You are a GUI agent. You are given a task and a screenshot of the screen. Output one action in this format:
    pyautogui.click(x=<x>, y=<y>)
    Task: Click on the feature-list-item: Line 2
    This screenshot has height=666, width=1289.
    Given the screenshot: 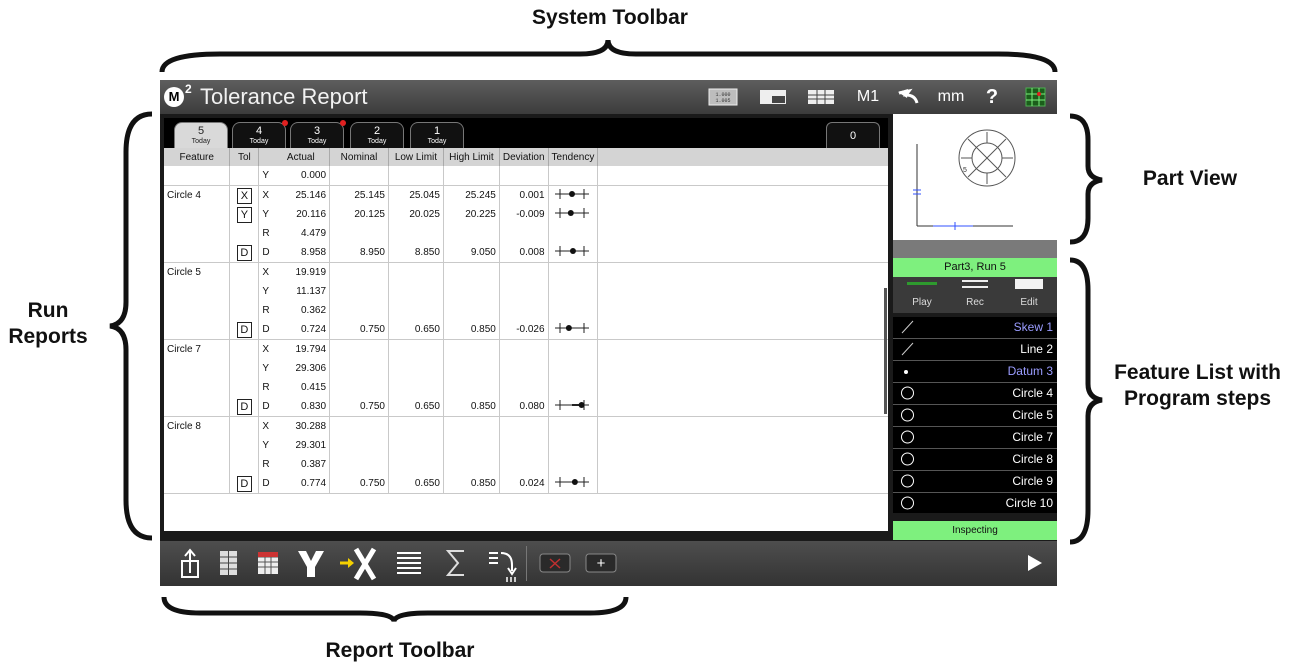 What is the action you would take?
    pyautogui.click(x=975, y=350)
    